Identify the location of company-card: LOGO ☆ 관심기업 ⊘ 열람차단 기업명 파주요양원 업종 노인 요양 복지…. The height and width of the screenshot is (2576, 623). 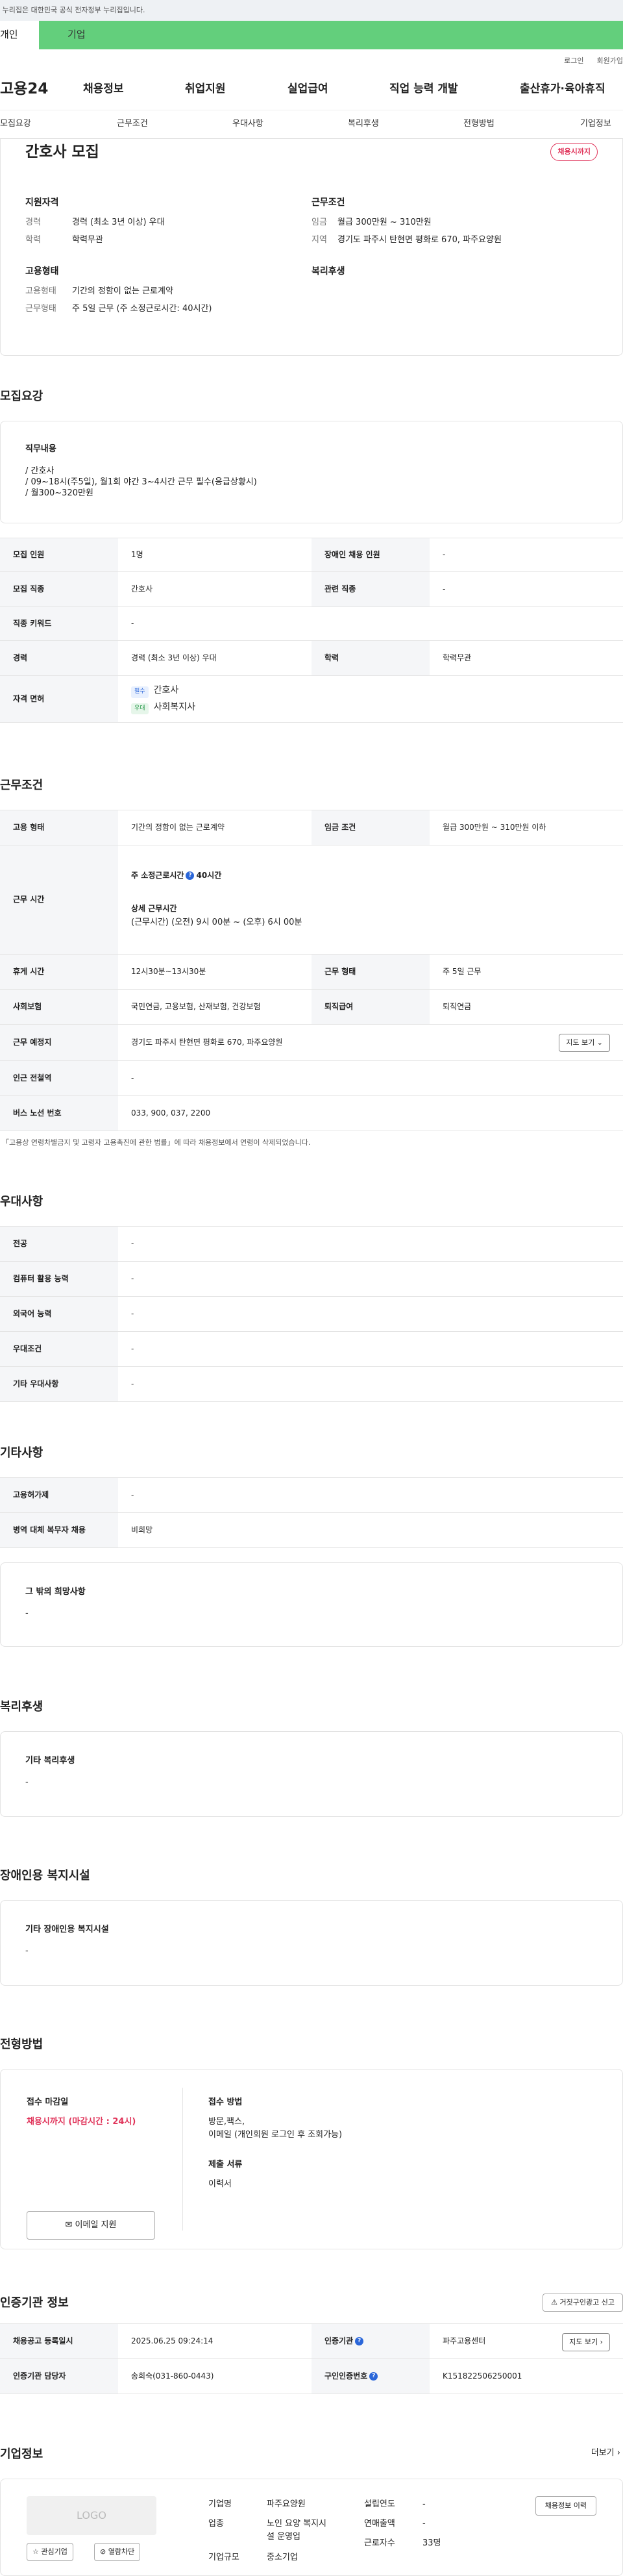
(311, 2527).